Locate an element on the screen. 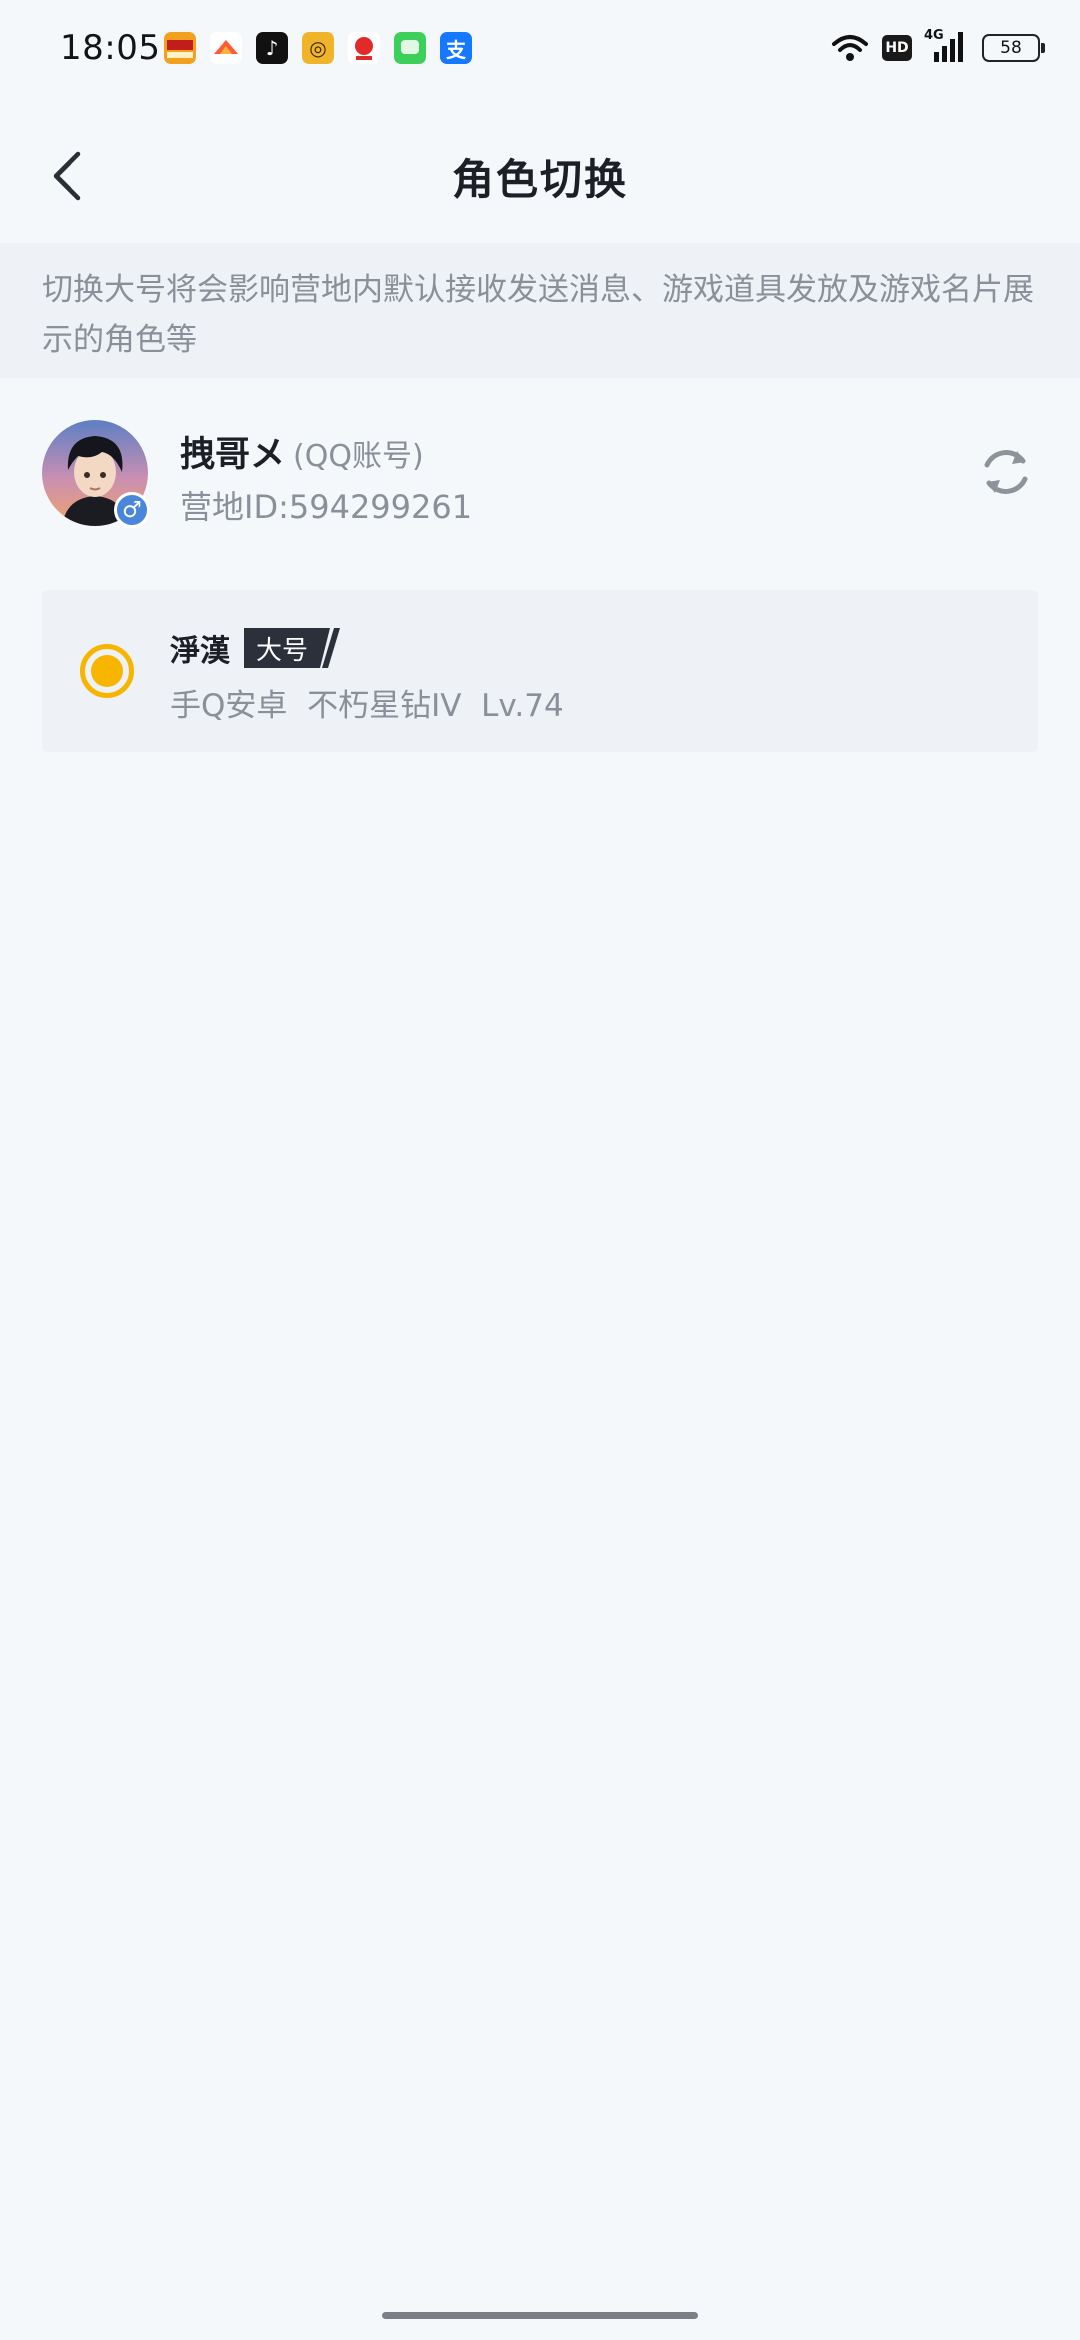 This screenshot has width=1080, height=2340. notification-app-icons: ♪ ◎ 支 is located at coordinates (318, 48).